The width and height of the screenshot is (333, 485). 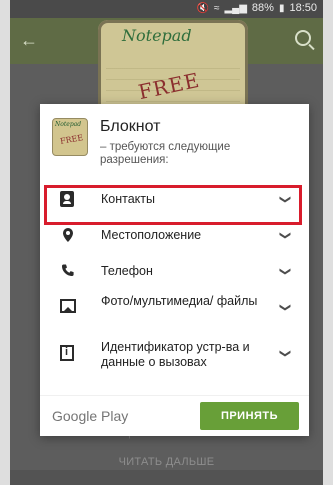 I want to click on signal-icon: ▂▄▆, so click(x=235, y=8).